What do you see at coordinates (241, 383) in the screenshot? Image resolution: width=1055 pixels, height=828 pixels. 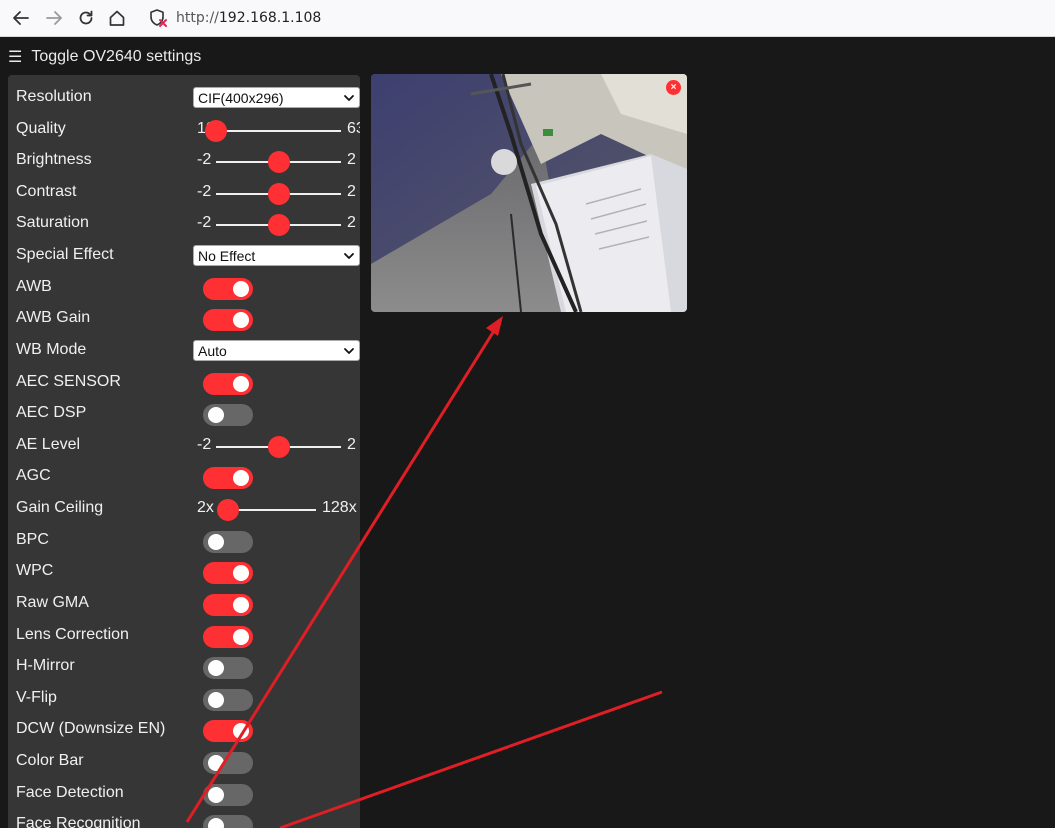 I see `aec-sensor-toggle-knob` at bounding box center [241, 383].